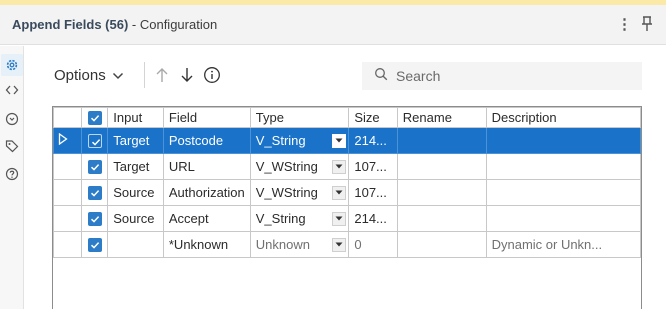 The image size is (666, 309). Describe the element at coordinates (212, 75) in the screenshot. I see `info-icon` at that location.